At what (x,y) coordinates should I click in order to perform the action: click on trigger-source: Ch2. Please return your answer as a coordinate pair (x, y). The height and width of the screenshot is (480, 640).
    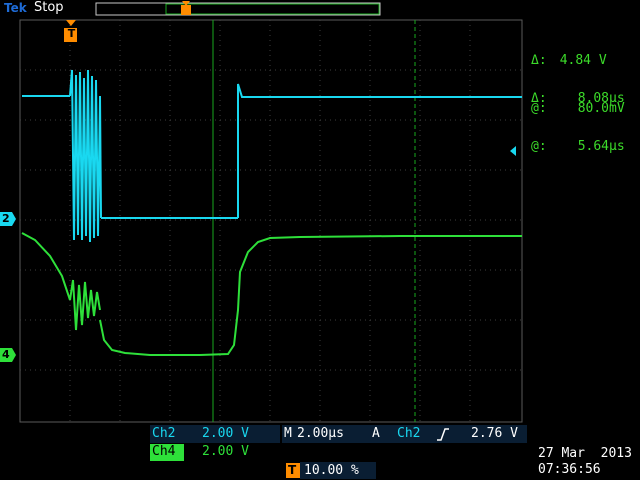
    Looking at the image, I should click on (408, 433).